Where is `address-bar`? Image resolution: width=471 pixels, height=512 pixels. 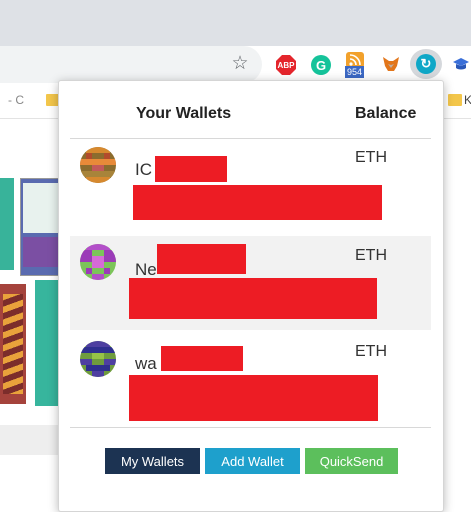 address-bar is located at coordinates (131, 64).